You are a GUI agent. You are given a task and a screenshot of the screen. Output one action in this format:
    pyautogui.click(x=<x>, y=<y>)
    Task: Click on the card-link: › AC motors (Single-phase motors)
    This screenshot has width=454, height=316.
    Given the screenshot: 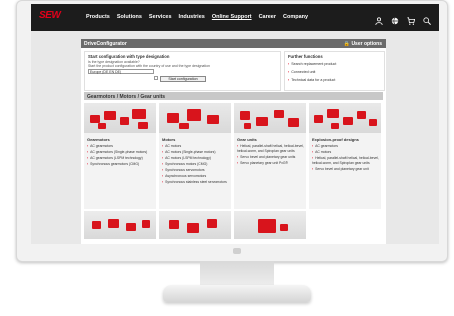 What is the action you would take?
    pyautogui.click(x=195, y=152)
    